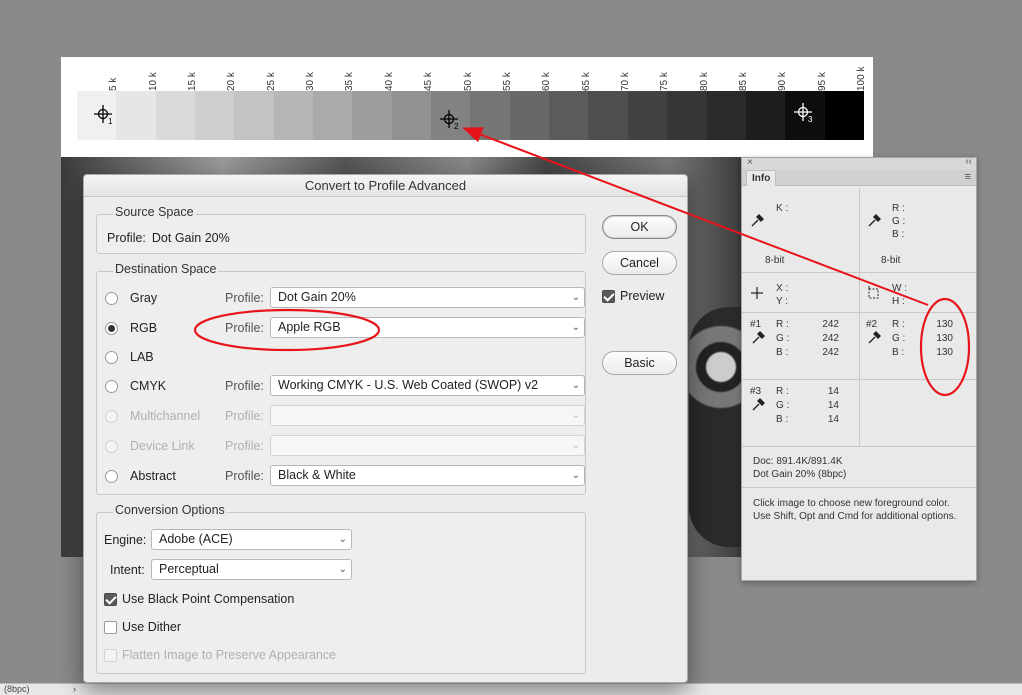 The image size is (1022, 695). I want to click on tab-info: Info, so click(761, 178).